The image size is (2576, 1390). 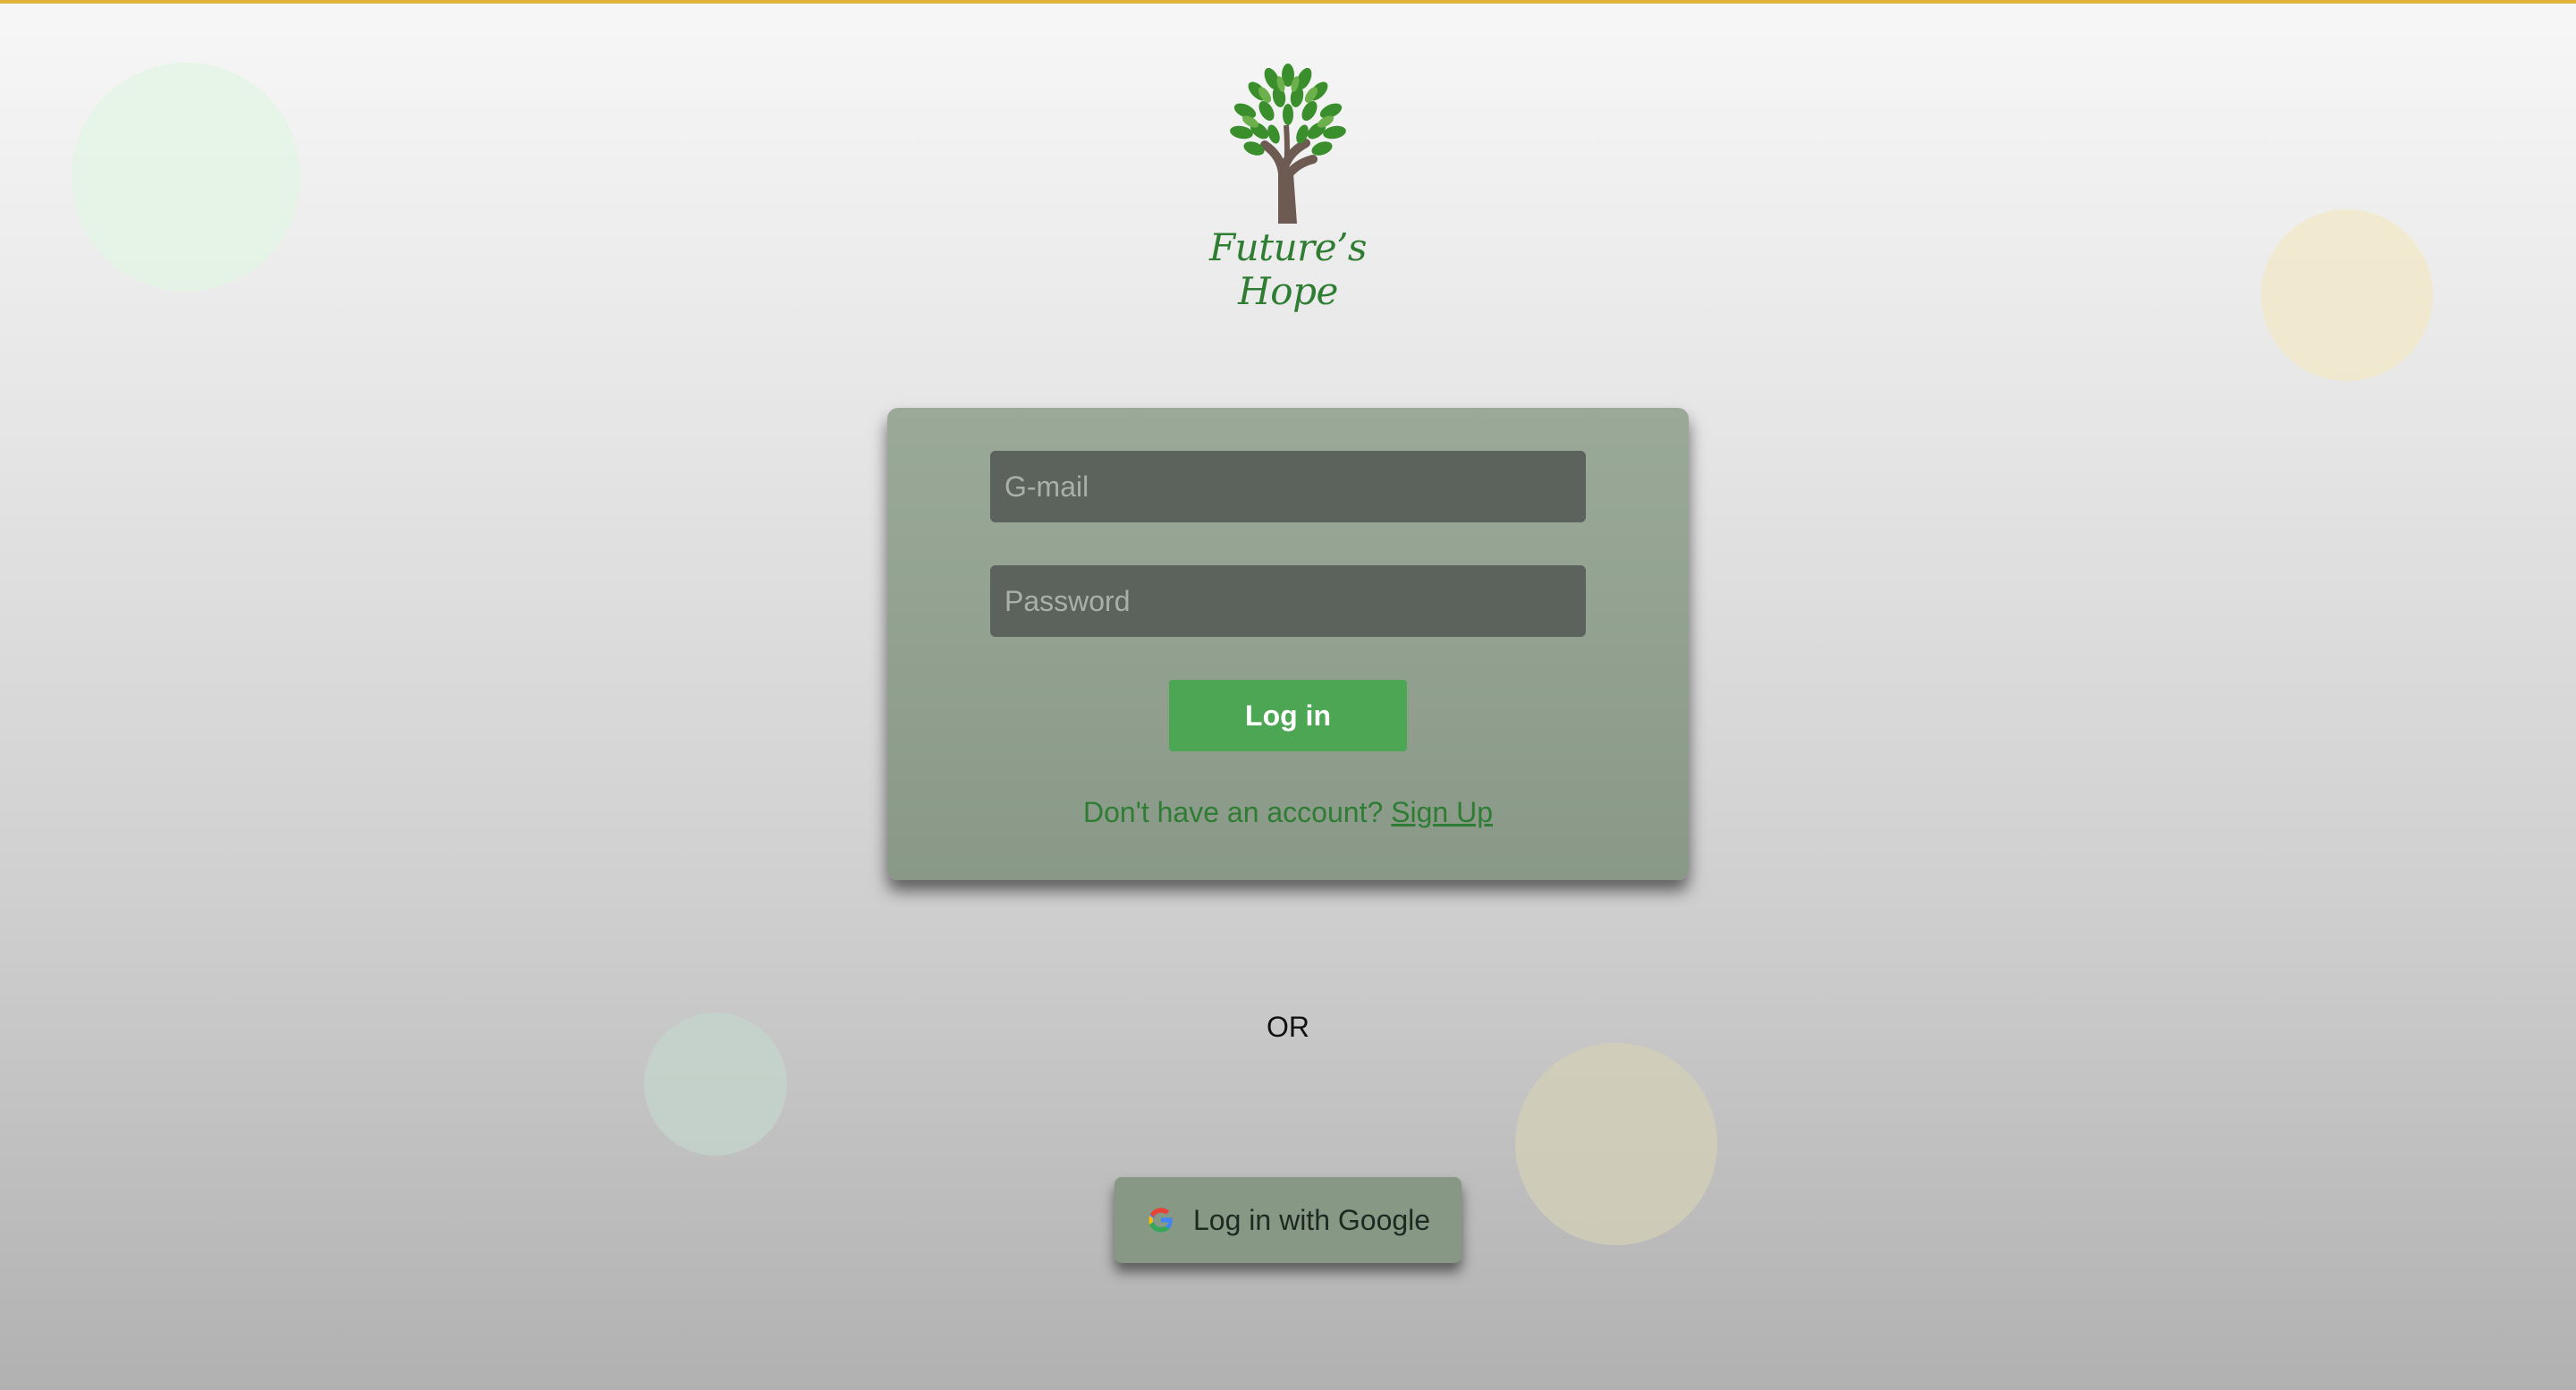 I want to click on or-divider: OR, so click(x=1288, y=1027).